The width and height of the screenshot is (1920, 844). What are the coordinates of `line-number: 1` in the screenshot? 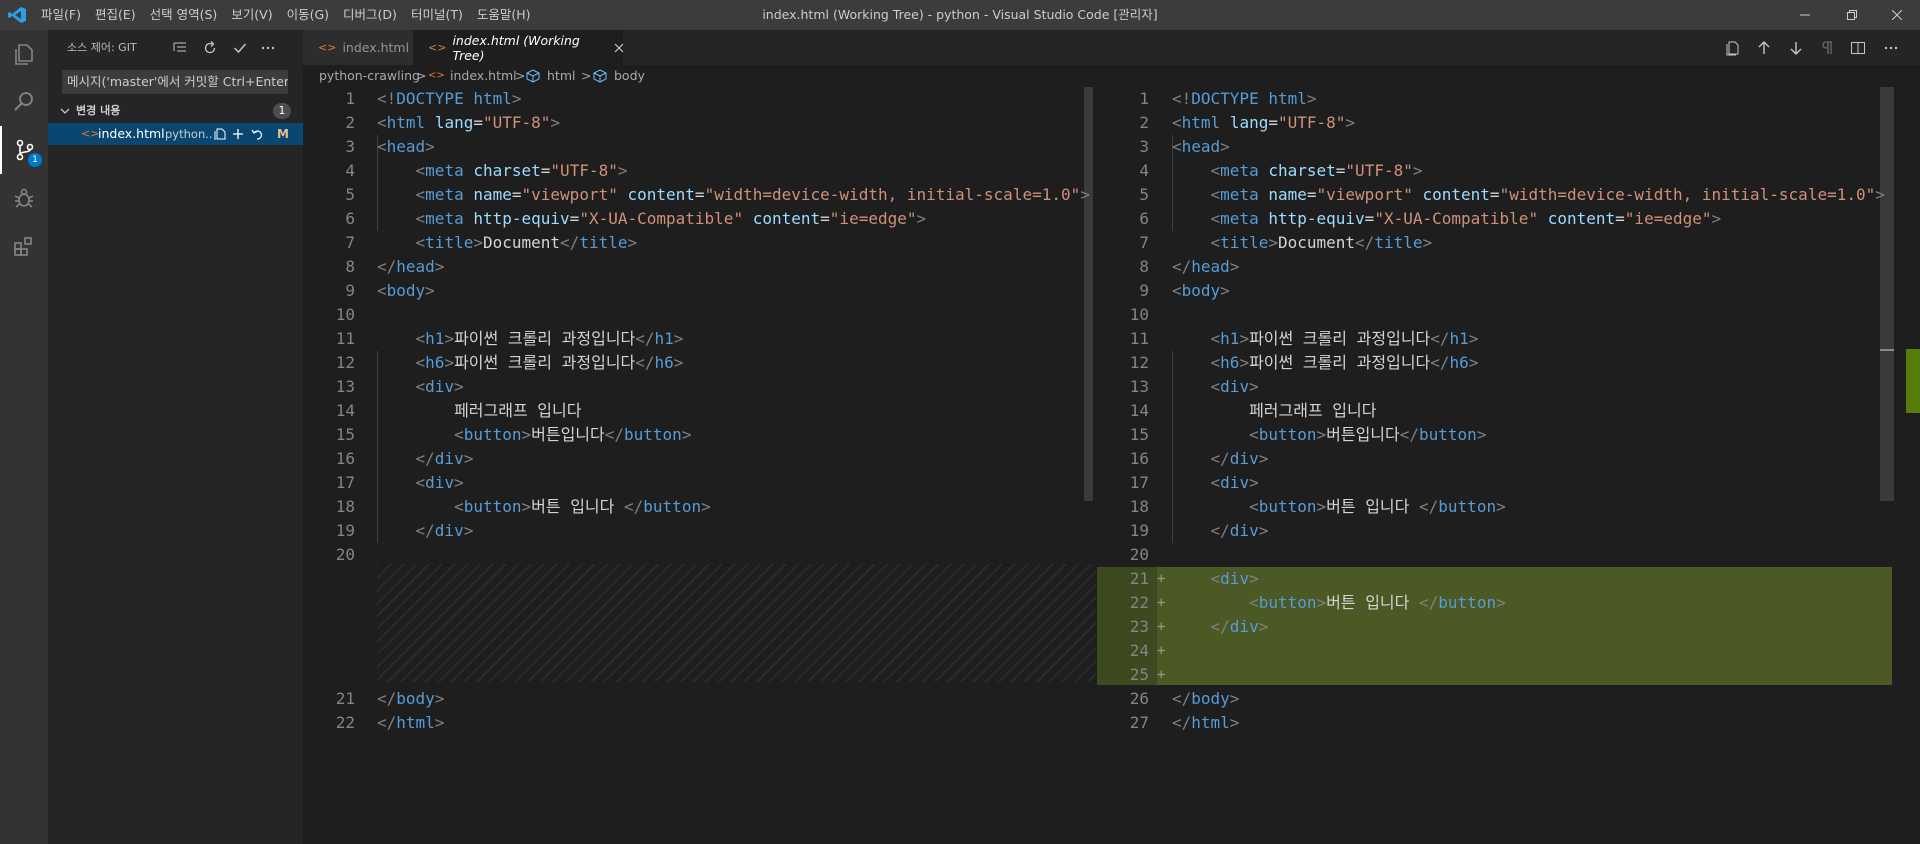 It's located at (1144, 98).